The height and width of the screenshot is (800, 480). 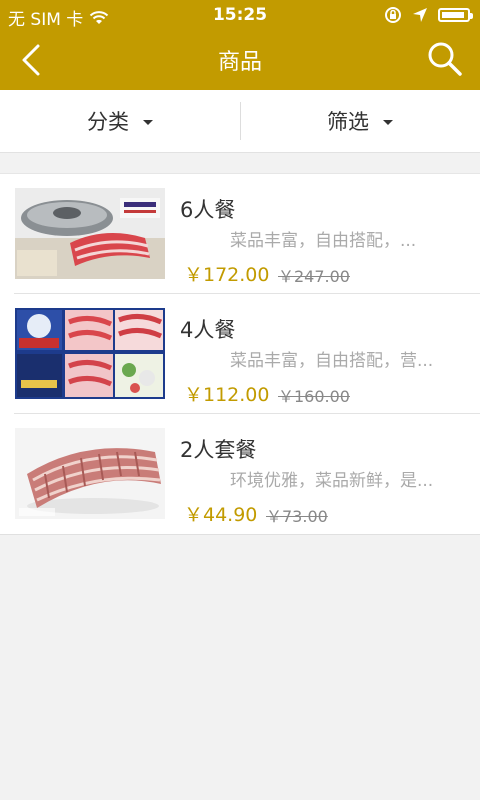 What do you see at coordinates (314, 396) in the screenshot?
I see `product-original-price: ￥160.00` at bounding box center [314, 396].